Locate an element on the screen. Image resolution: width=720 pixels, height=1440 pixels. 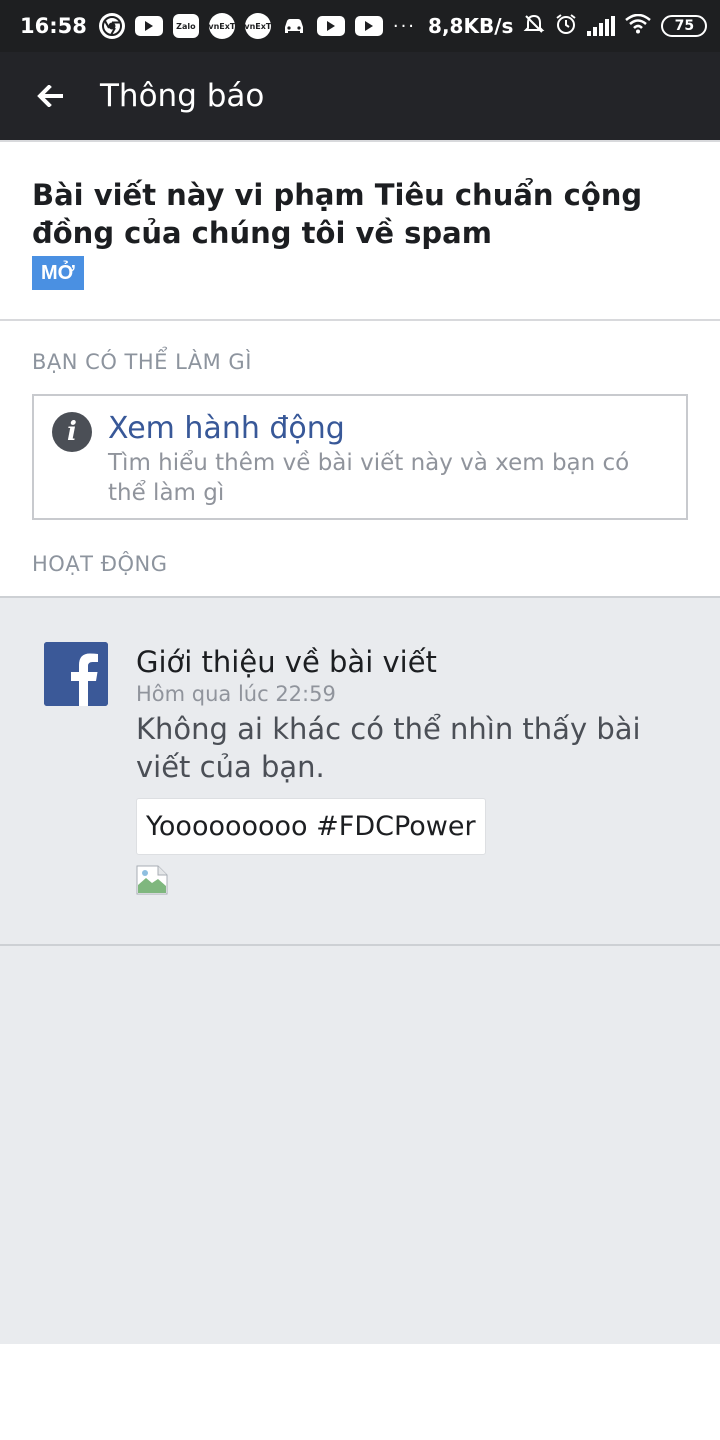
chrome-icon is located at coordinates (111, 26).